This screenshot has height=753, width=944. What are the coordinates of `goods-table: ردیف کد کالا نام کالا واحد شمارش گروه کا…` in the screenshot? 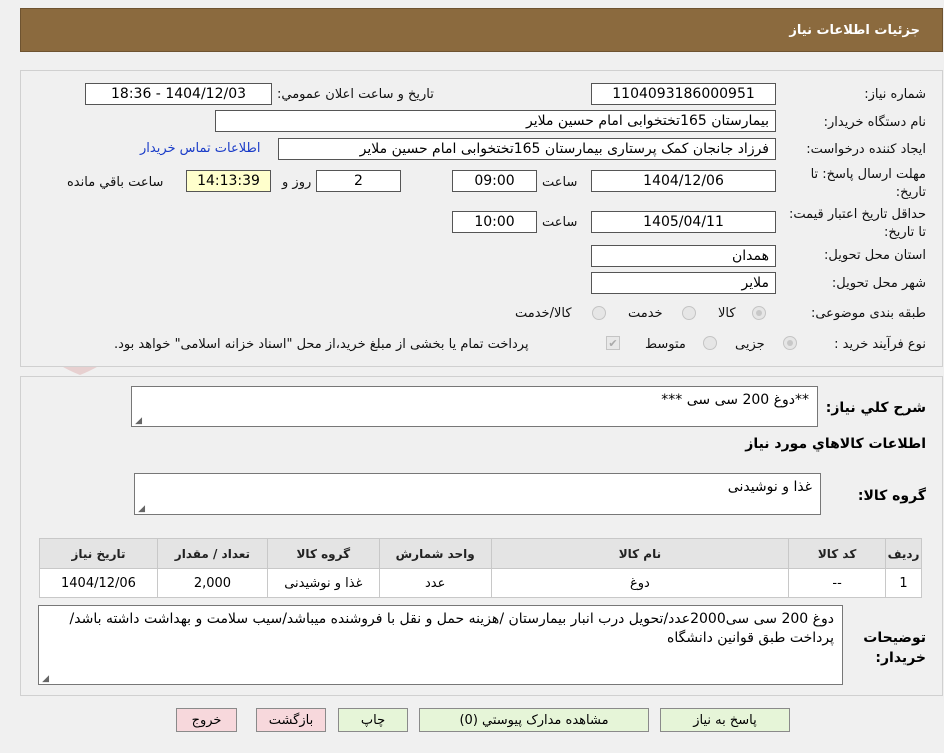 It's located at (480, 568).